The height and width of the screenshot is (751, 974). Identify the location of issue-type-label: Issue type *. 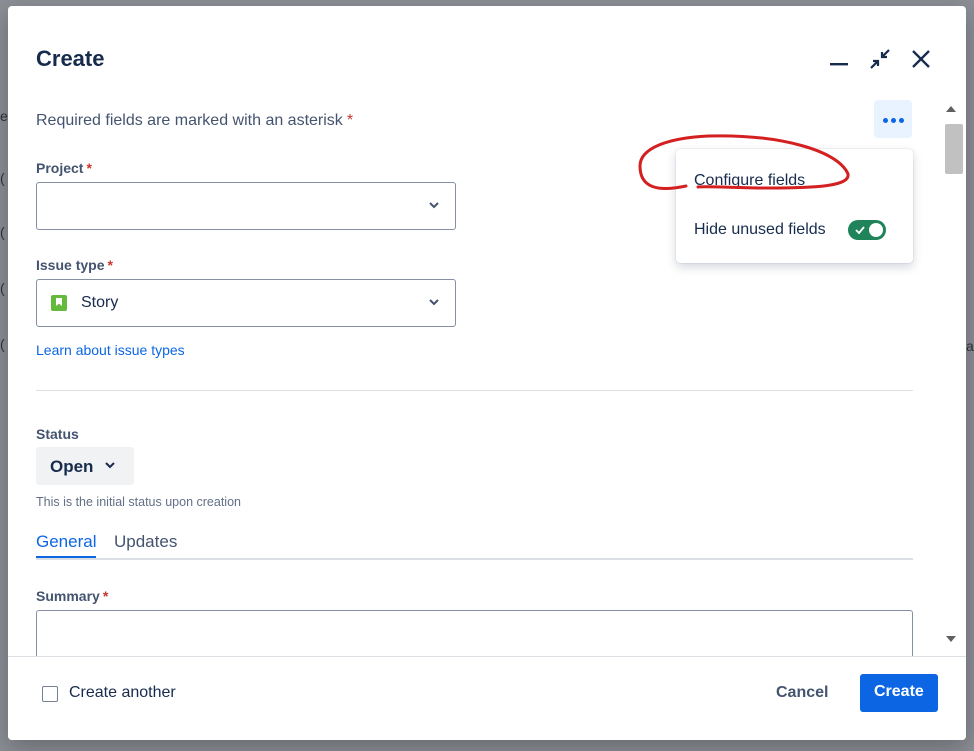
(74, 265).